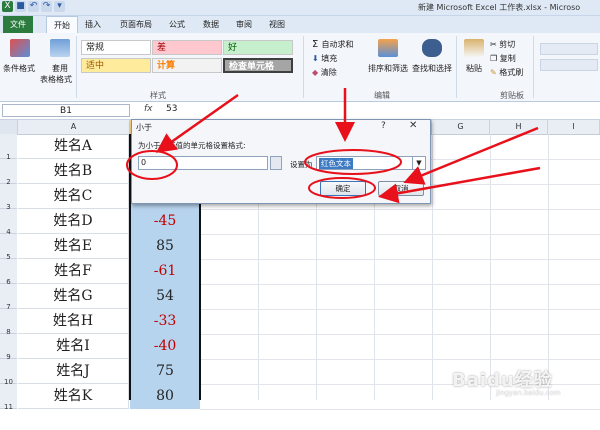 This screenshot has height=430, width=600. What do you see at coordinates (502, 44) in the screenshot?
I see `cut-button: ✂ 剪切` at bounding box center [502, 44].